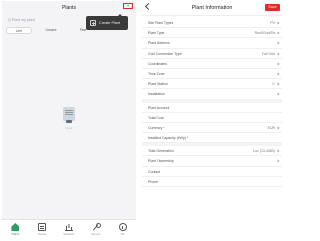 Image resolution: width=320 pixels, height=241 pixels. Describe the element at coordinates (212, 161) in the screenshot. I see `form-row: Plant Ownership` at that location.